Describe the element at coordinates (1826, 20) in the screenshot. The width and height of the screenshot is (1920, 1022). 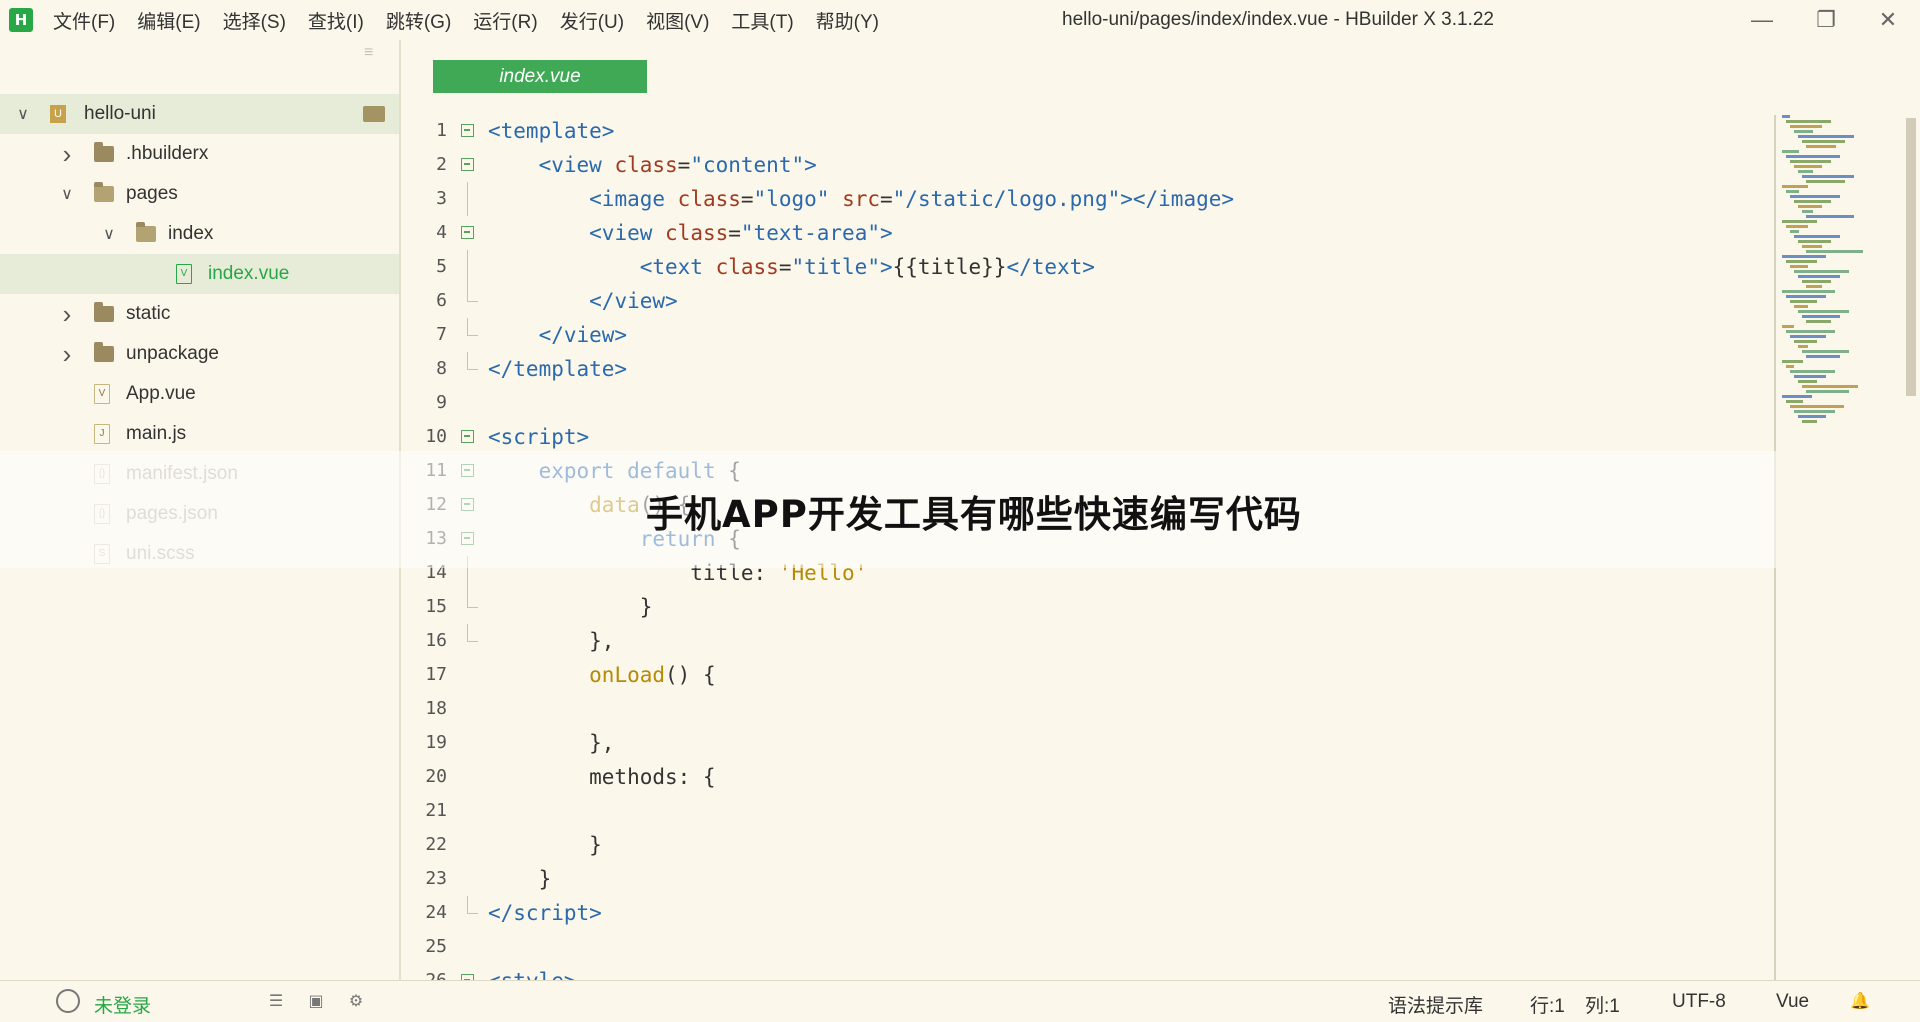
I see `restore-icon: ❐` at that location.